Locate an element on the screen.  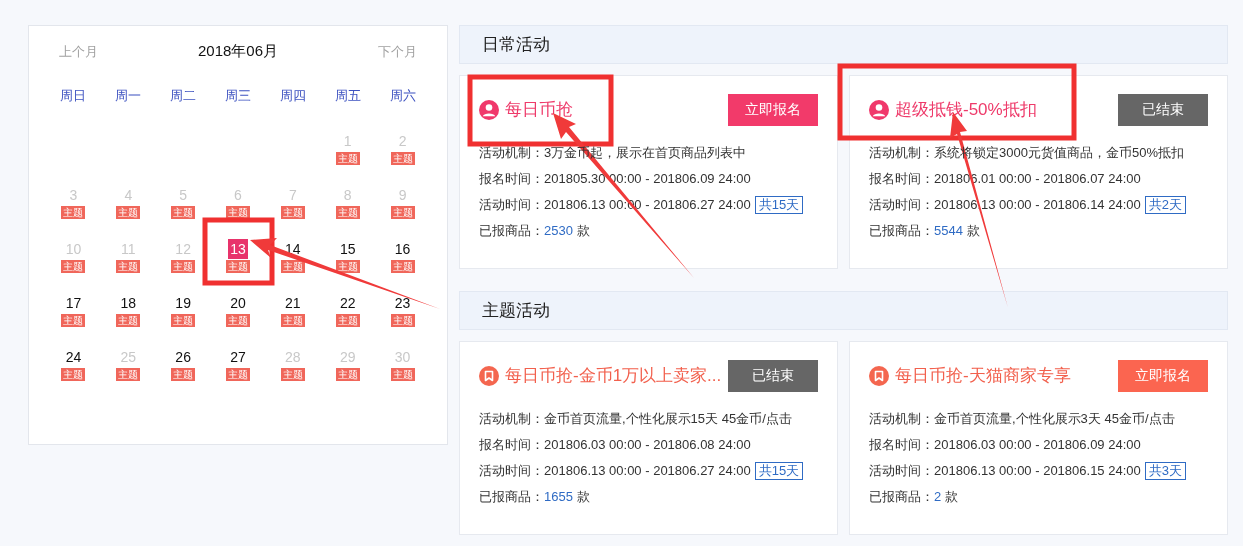
day-number: 16 is located at coordinates (402, 249).